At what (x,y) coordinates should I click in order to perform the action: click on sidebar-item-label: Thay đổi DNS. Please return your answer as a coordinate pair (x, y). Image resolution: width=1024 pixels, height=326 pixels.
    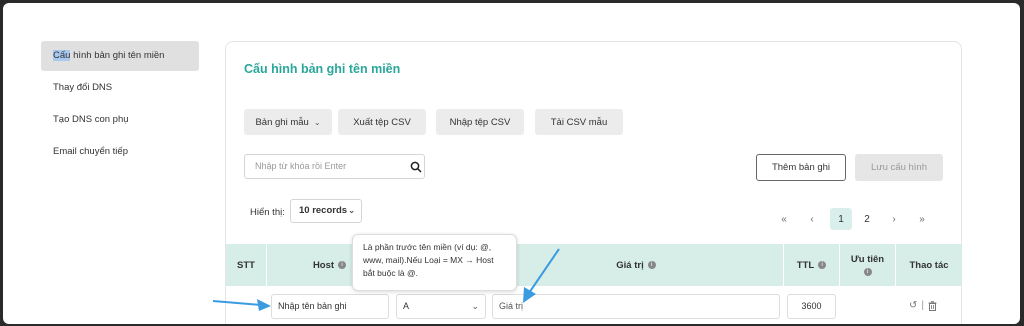
    Looking at the image, I should click on (83, 87).